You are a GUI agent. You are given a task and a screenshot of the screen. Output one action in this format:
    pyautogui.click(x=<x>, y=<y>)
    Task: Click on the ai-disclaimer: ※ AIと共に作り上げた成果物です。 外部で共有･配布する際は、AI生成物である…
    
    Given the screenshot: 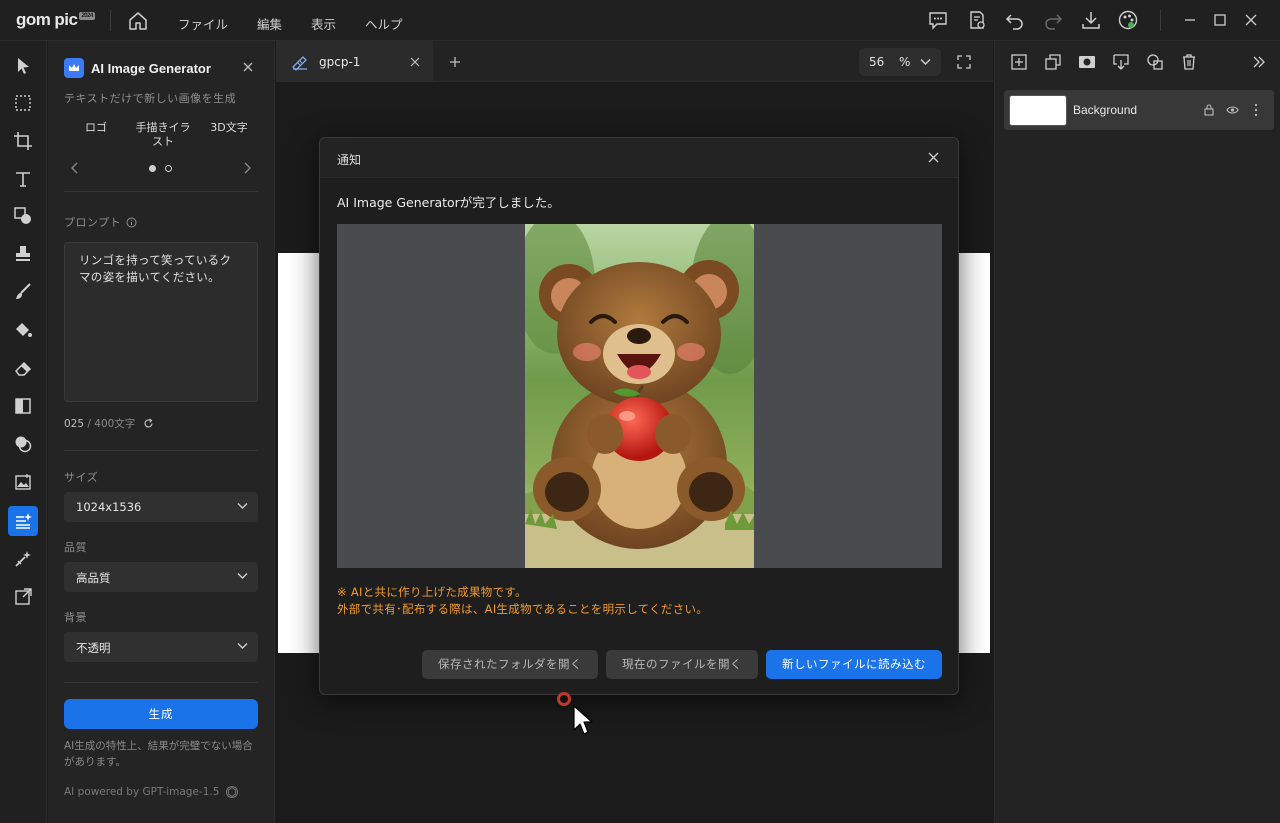 What is the action you would take?
    pyautogui.click(x=523, y=600)
    